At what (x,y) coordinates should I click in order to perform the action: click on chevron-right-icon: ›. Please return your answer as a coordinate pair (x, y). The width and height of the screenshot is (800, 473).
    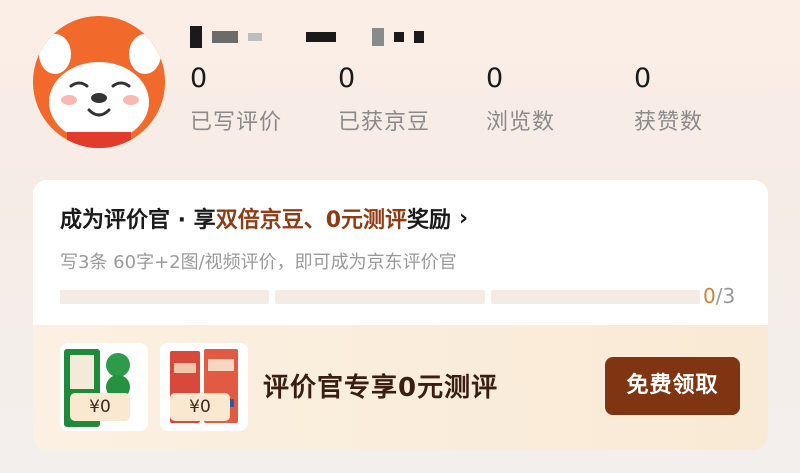
    Looking at the image, I should click on (464, 218).